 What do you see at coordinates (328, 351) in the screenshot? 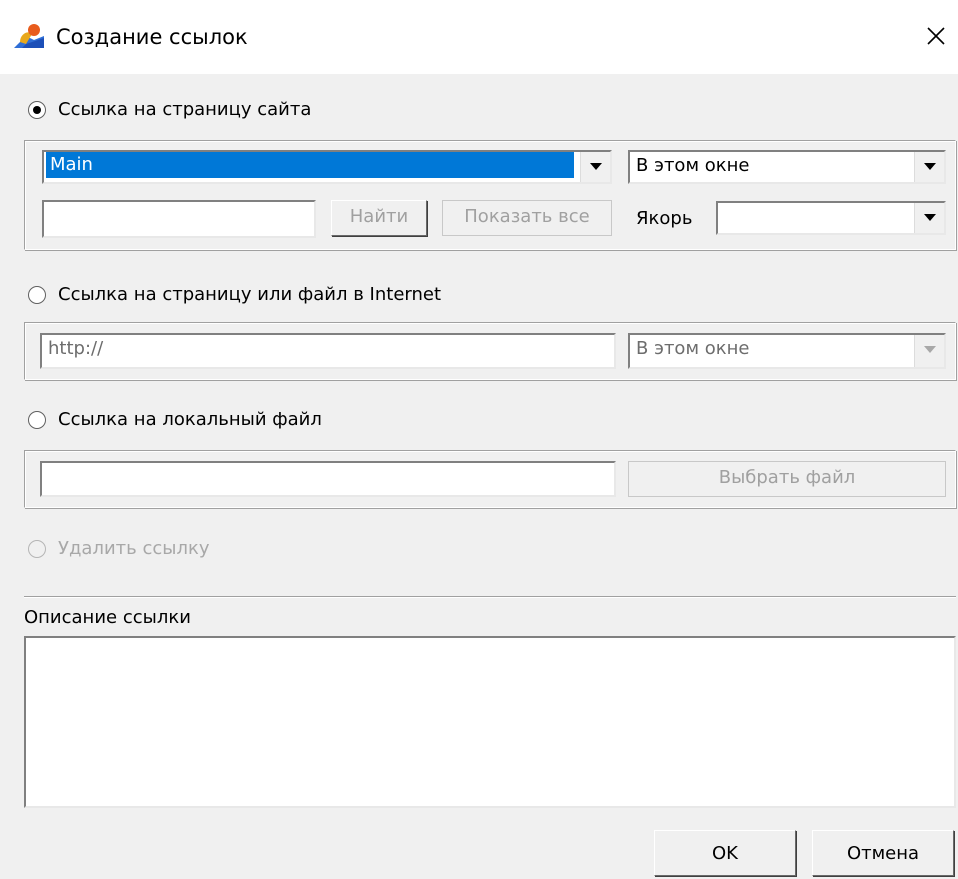
I see `url-input: http://` at bounding box center [328, 351].